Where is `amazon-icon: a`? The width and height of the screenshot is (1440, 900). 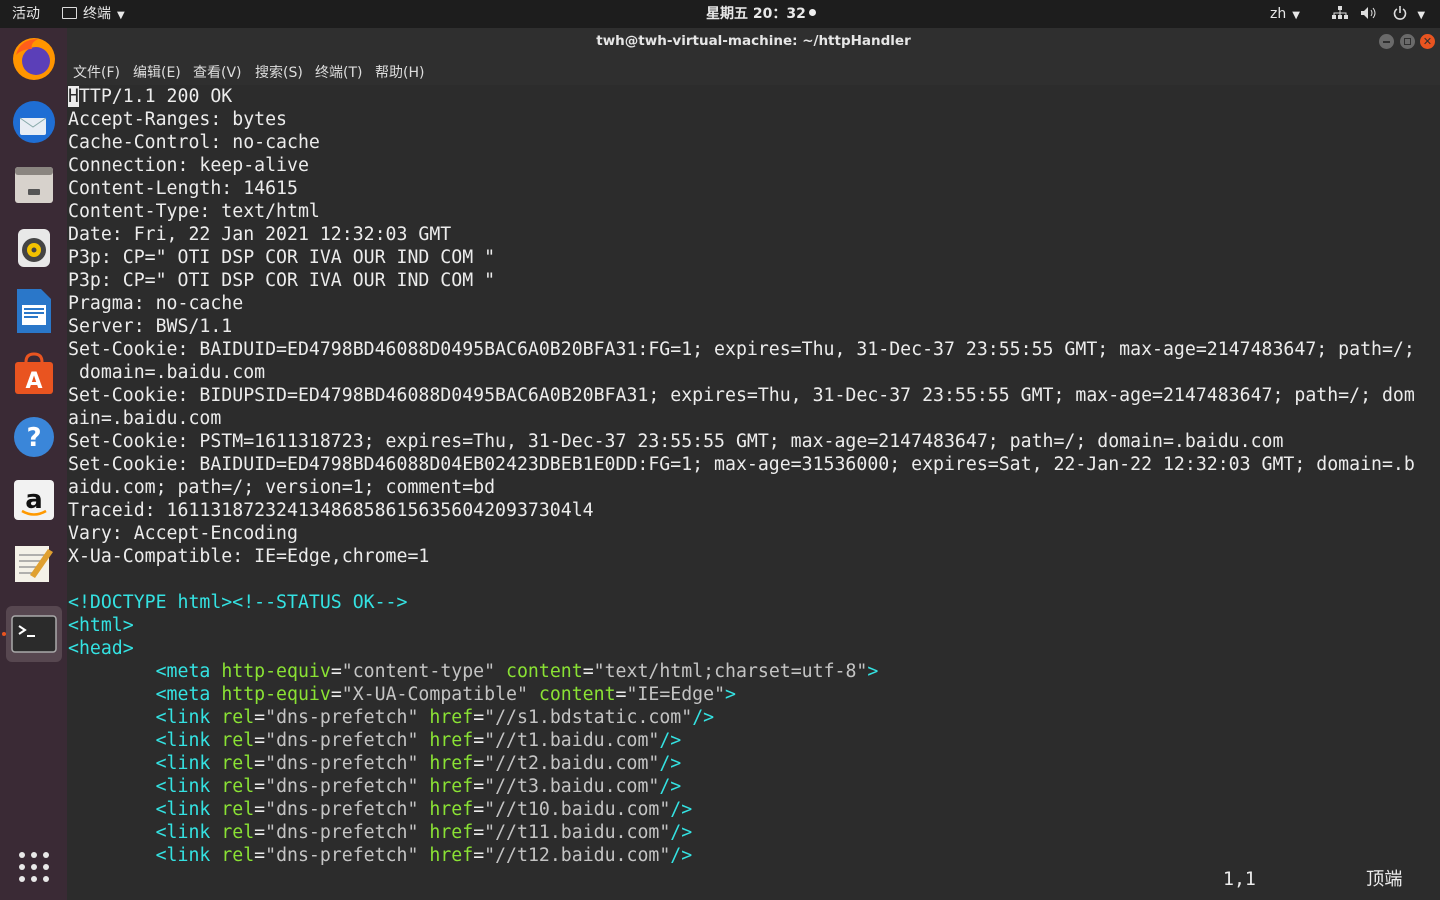 amazon-icon: a is located at coordinates (34, 500).